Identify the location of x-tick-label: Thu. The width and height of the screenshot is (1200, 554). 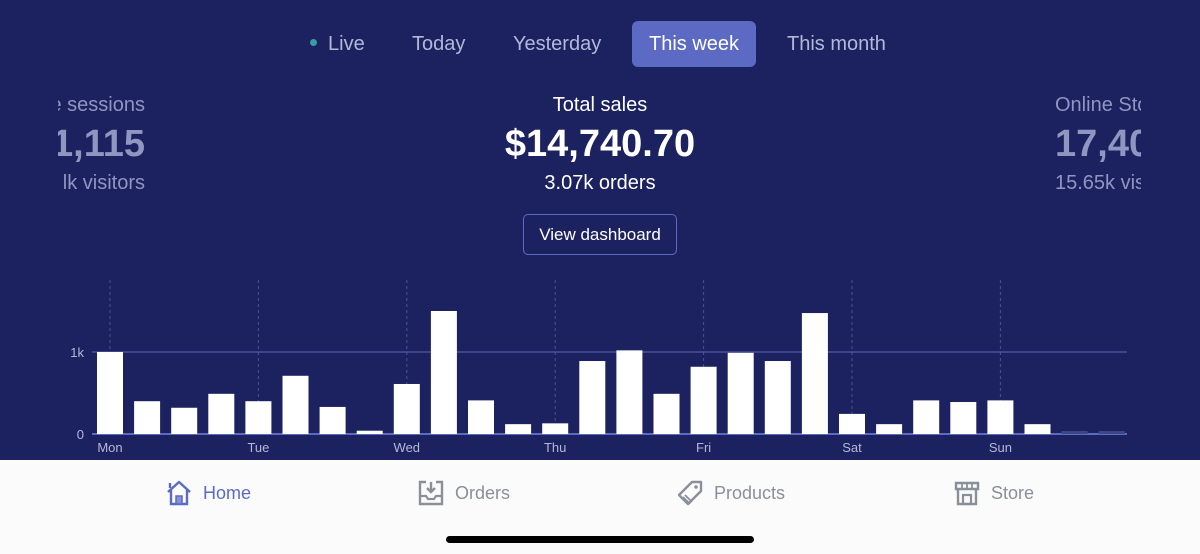
(555, 447).